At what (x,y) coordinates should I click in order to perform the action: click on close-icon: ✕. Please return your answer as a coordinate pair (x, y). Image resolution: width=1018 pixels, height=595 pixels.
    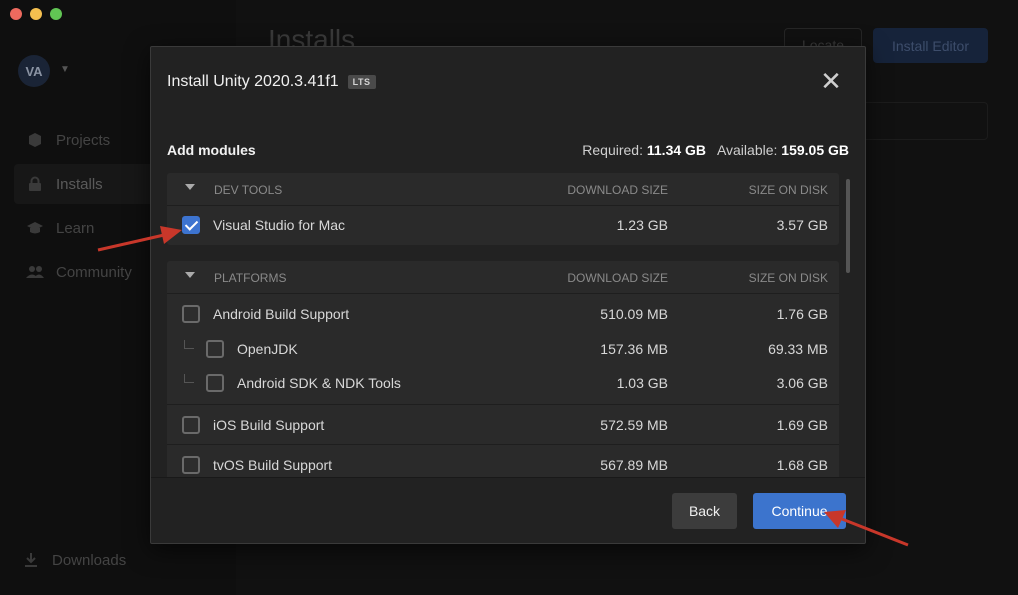
    Looking at the image, I should click on (831, 81).